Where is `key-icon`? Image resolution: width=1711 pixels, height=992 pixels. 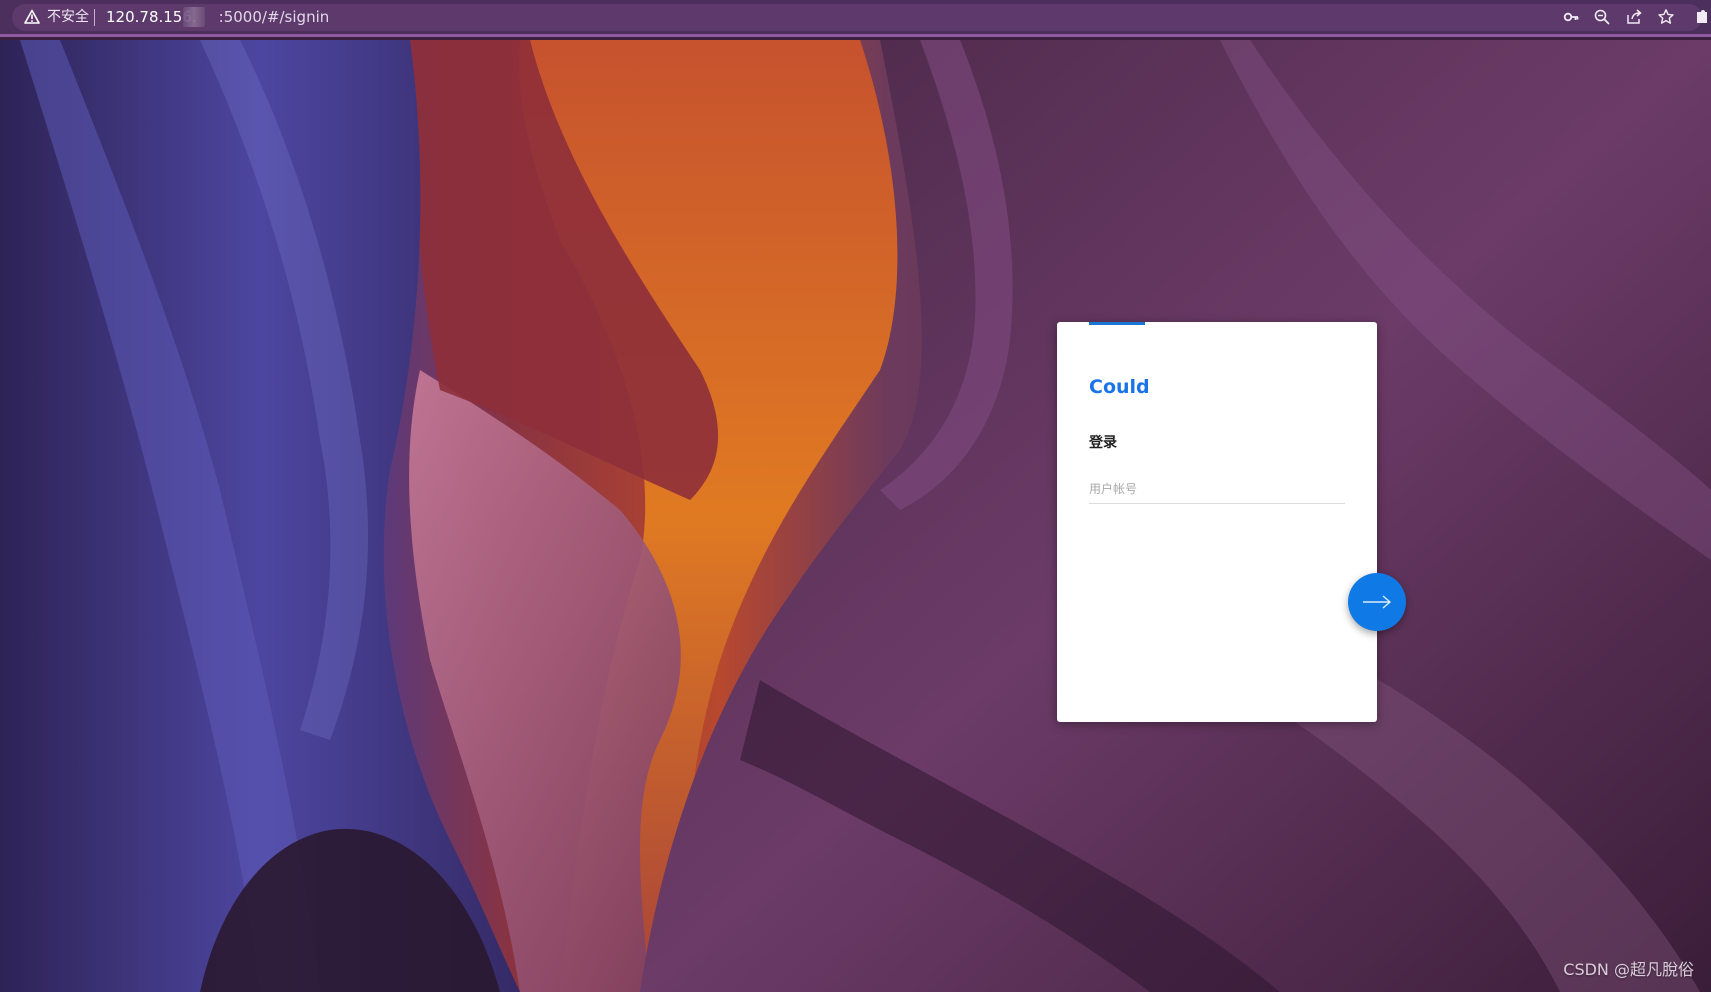 key-icon is located at coordinates (1571, 17).